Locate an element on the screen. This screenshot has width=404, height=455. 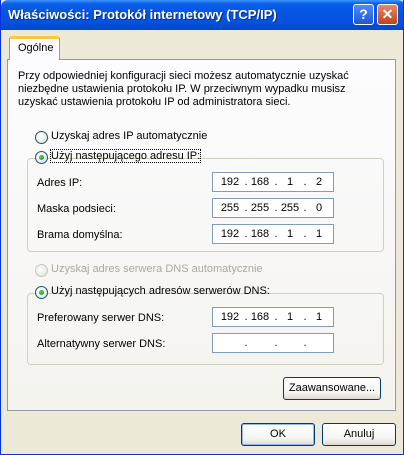
help-button: ? is located at coordinates (363, 14).